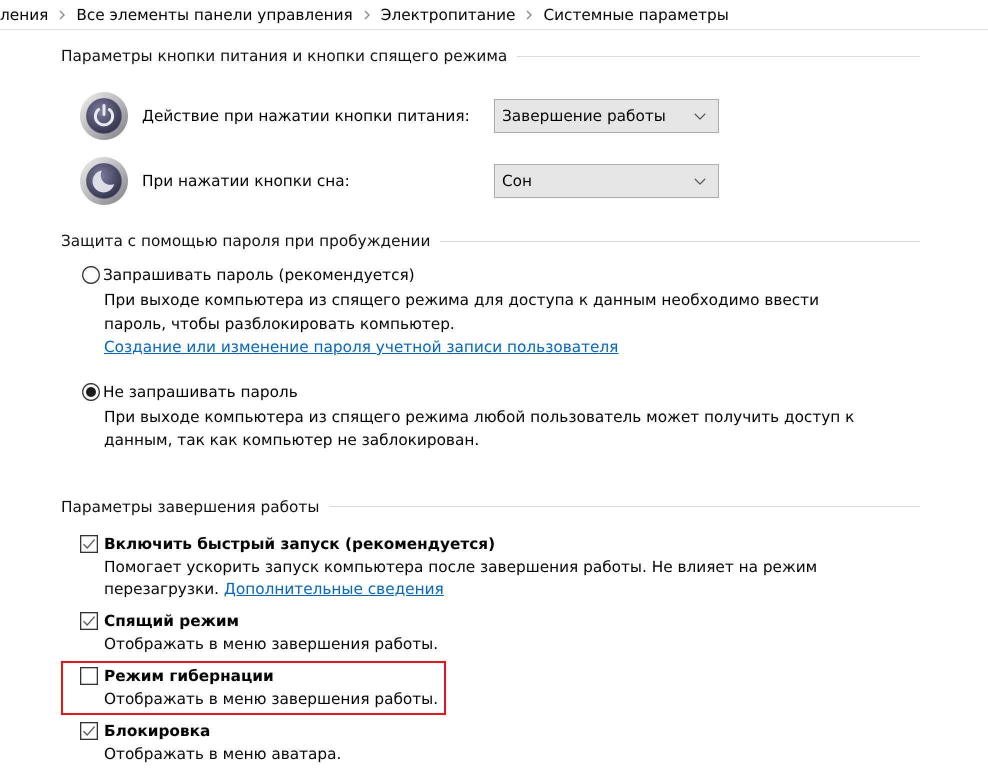 This screenshot has height=781, width=988. What do you see at coordinates (200, 392) in the screenshot?
I see `option-label: Не запрашивать пароль` at bounding box center [200, 392].